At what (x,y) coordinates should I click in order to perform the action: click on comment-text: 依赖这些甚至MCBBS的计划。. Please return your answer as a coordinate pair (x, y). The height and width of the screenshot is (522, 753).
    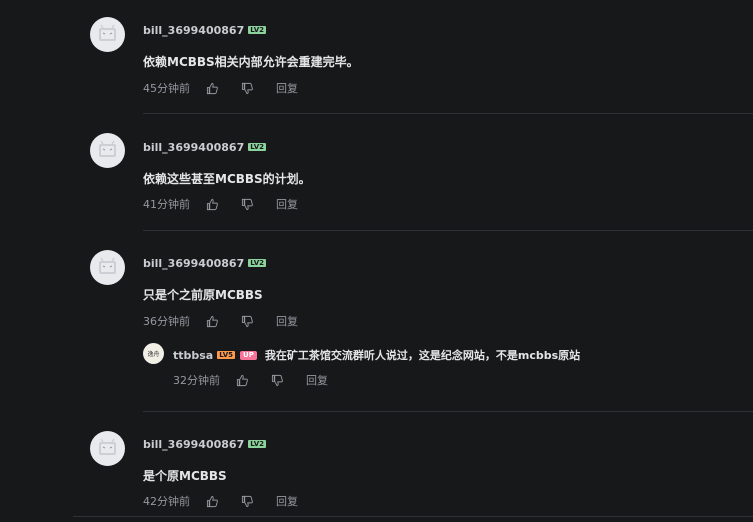
    Looking at the image, I should click on (227, 179).